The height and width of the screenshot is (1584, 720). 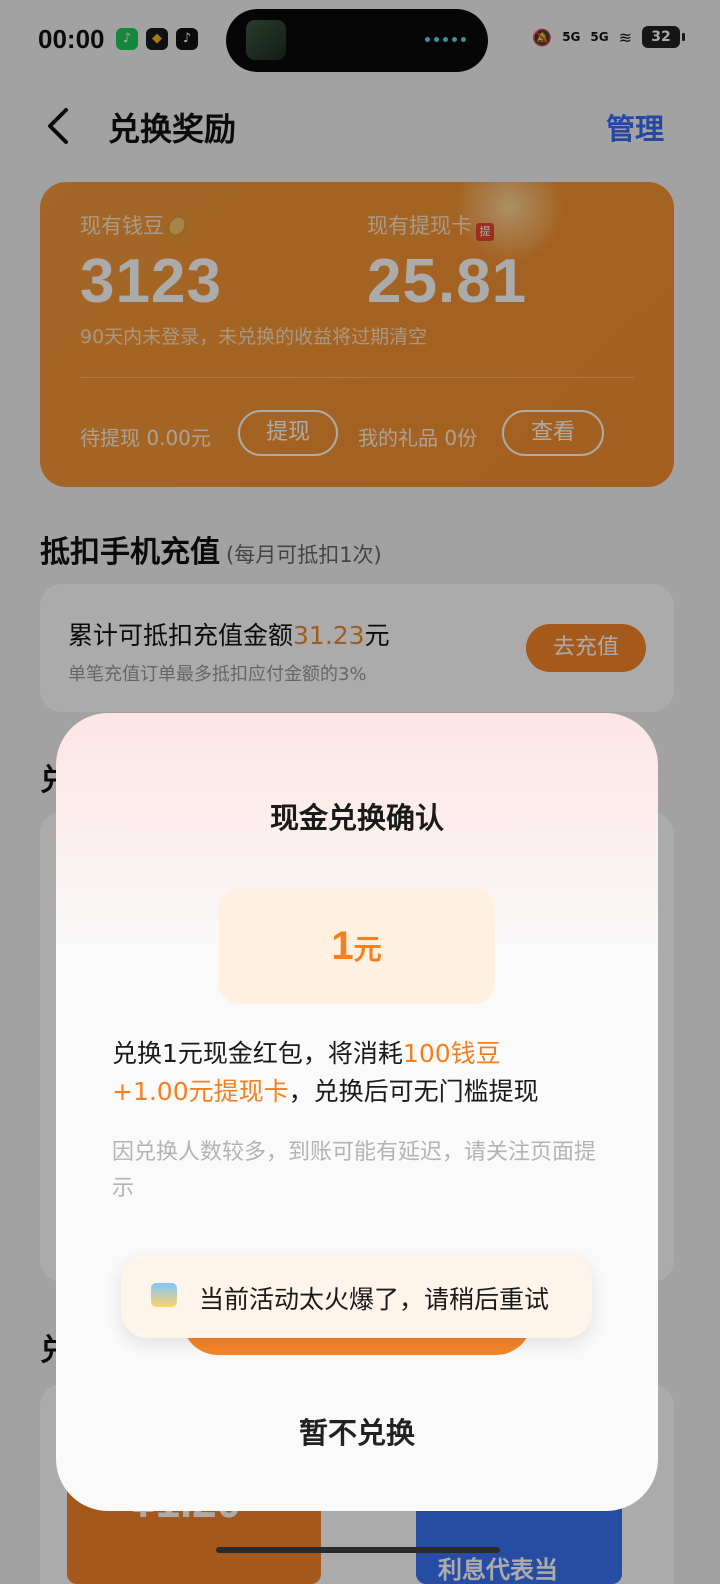 I want to click on desc-text-2: ，兑换后可无门槛提现, so click(x=413, y=1091).